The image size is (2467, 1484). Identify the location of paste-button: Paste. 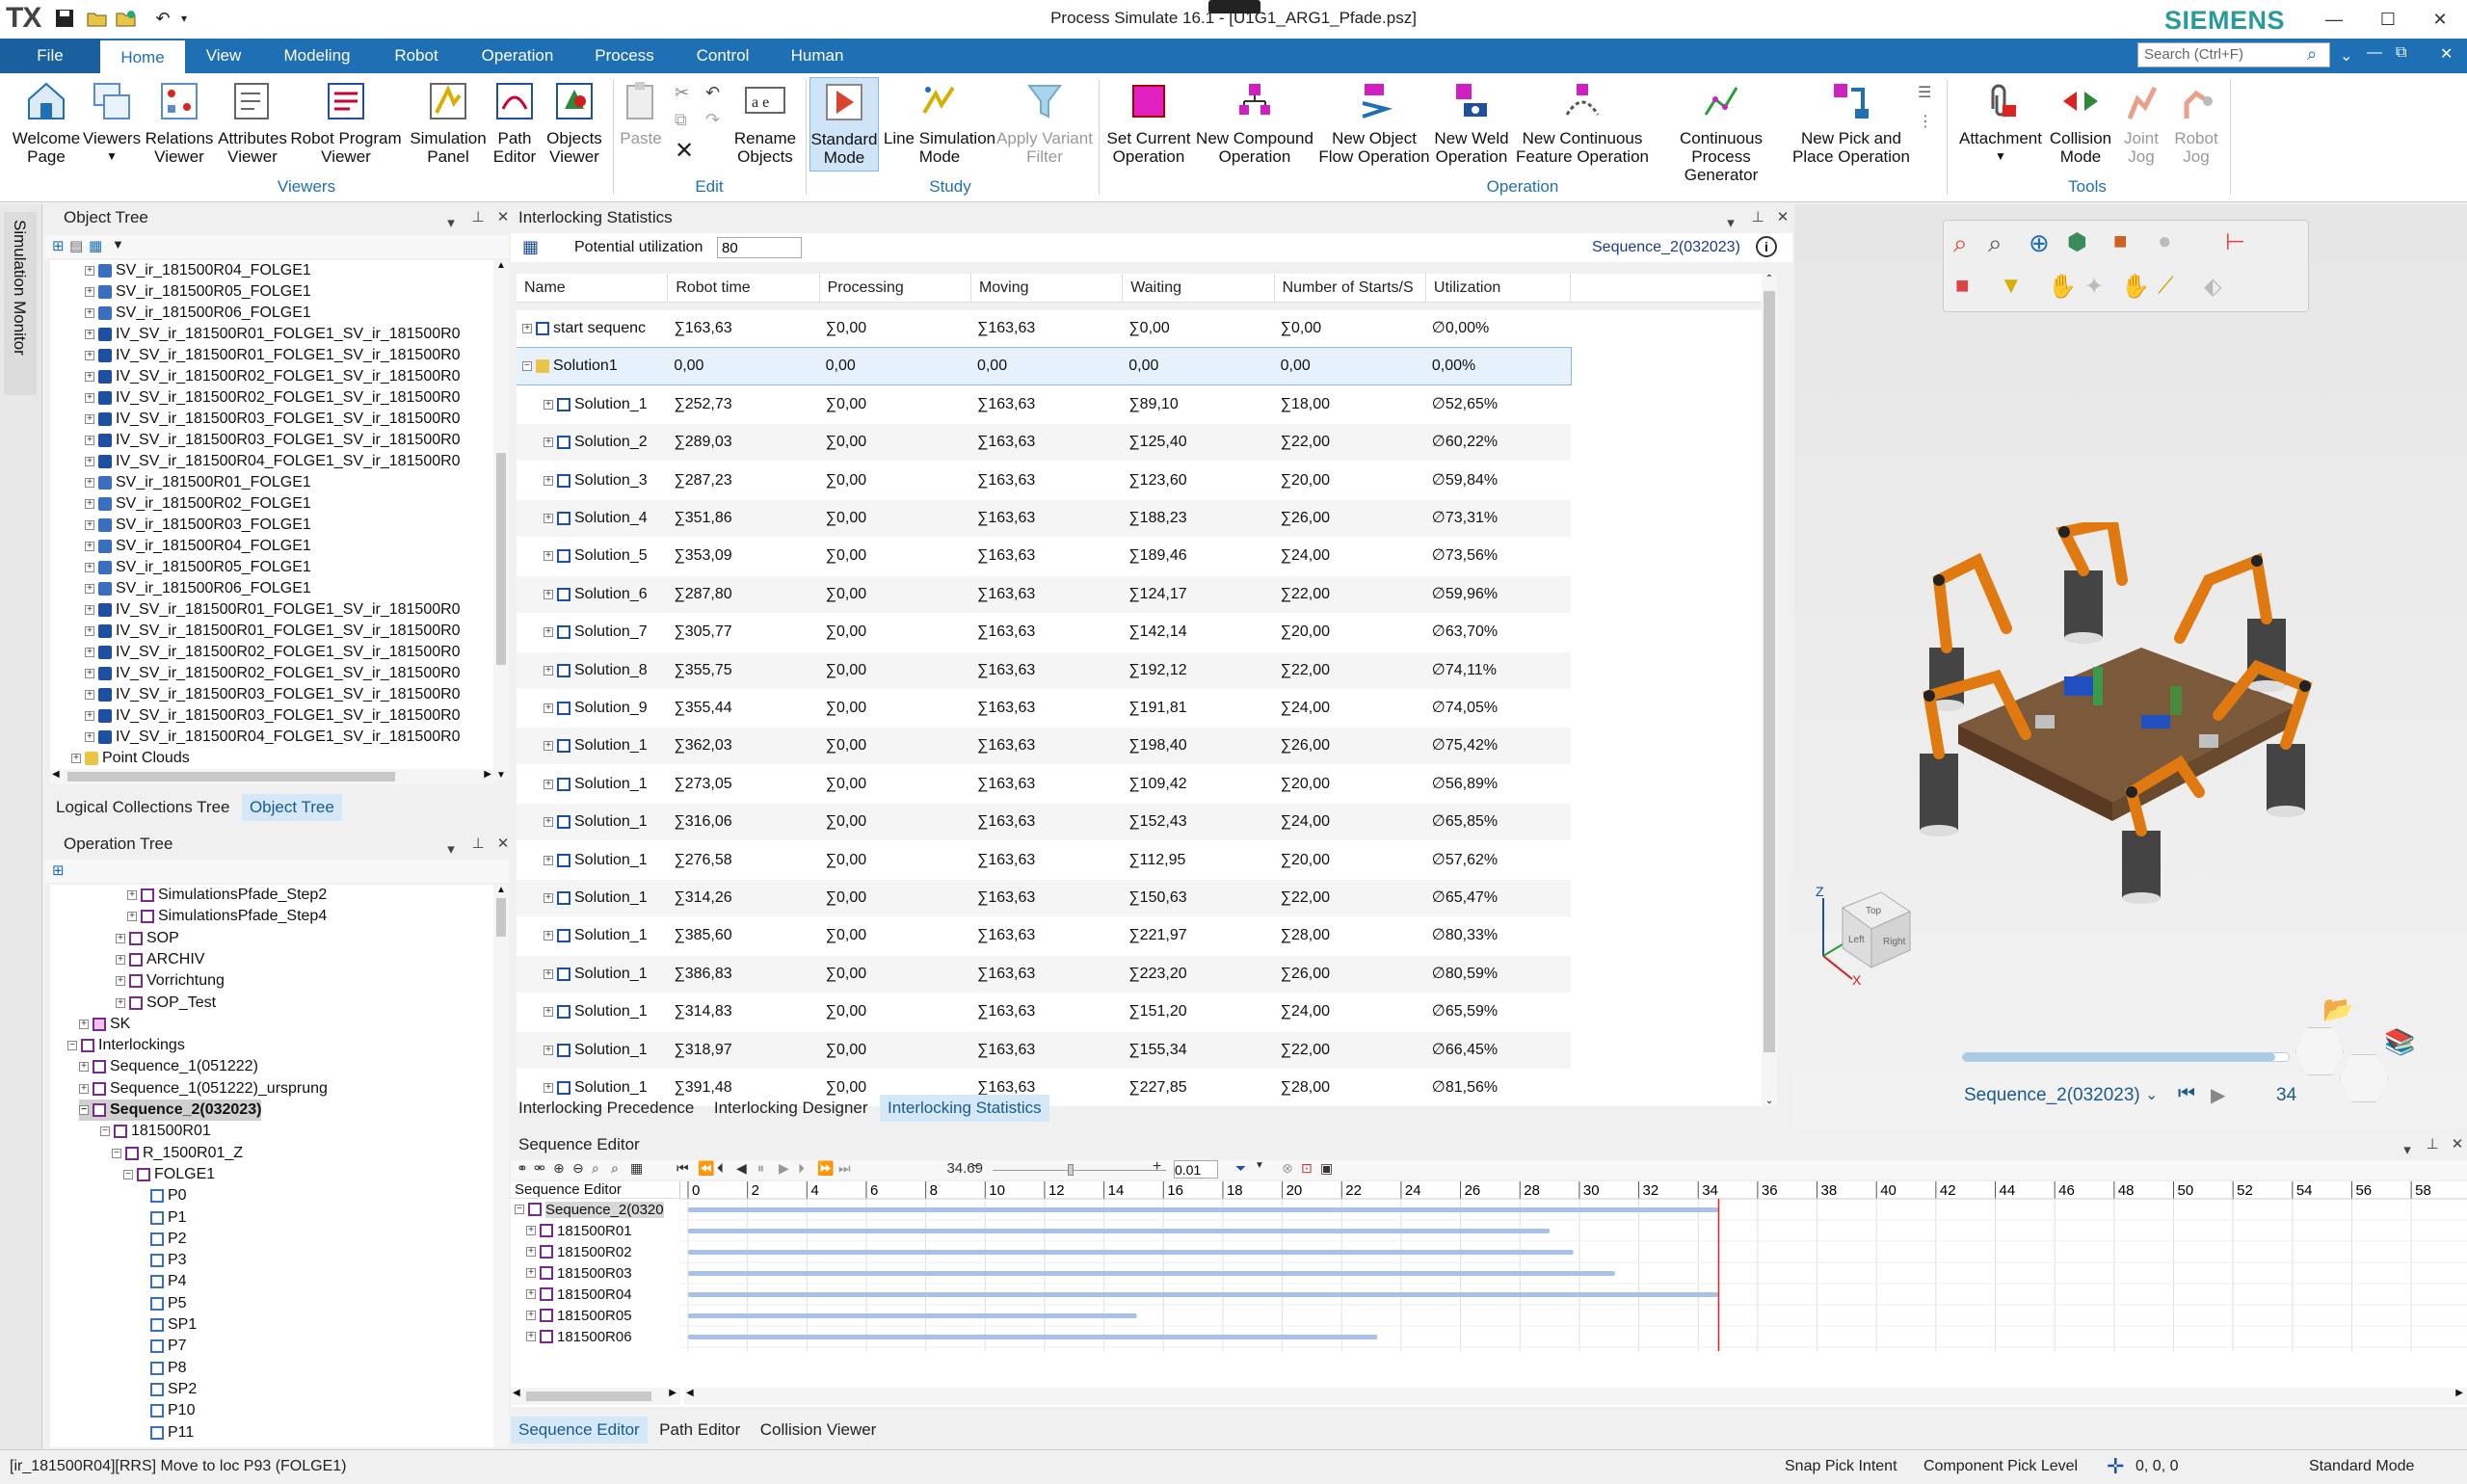
(641, 112).